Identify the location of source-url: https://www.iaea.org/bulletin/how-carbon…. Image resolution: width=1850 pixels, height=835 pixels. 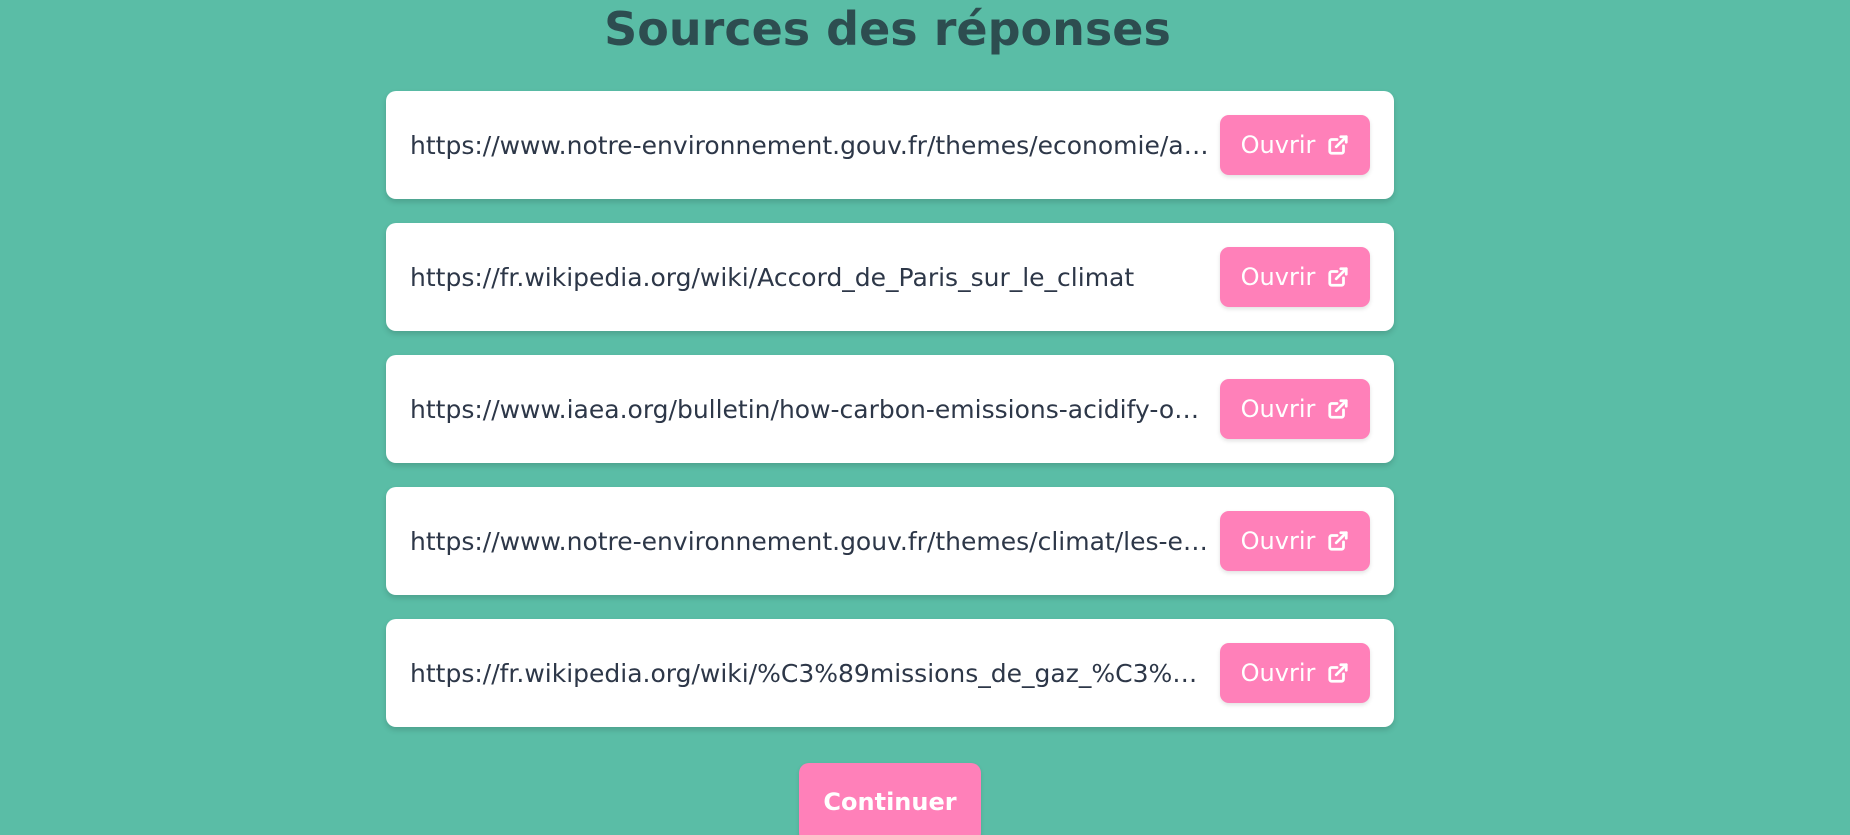
(815, 409).